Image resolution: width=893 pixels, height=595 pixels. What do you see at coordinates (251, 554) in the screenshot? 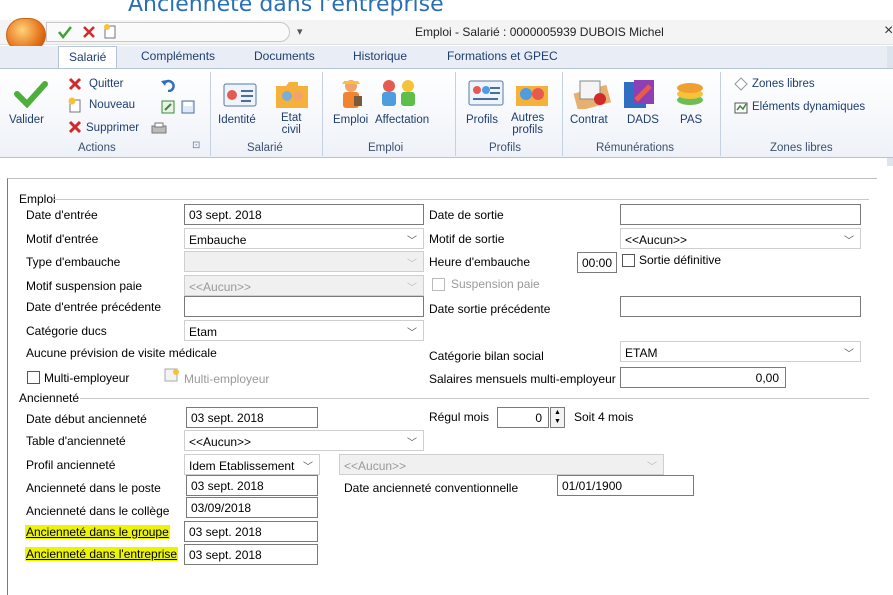
I see `anciennete-entreprise-field: 03 sept. 2018` at bounding box center [251, 554].